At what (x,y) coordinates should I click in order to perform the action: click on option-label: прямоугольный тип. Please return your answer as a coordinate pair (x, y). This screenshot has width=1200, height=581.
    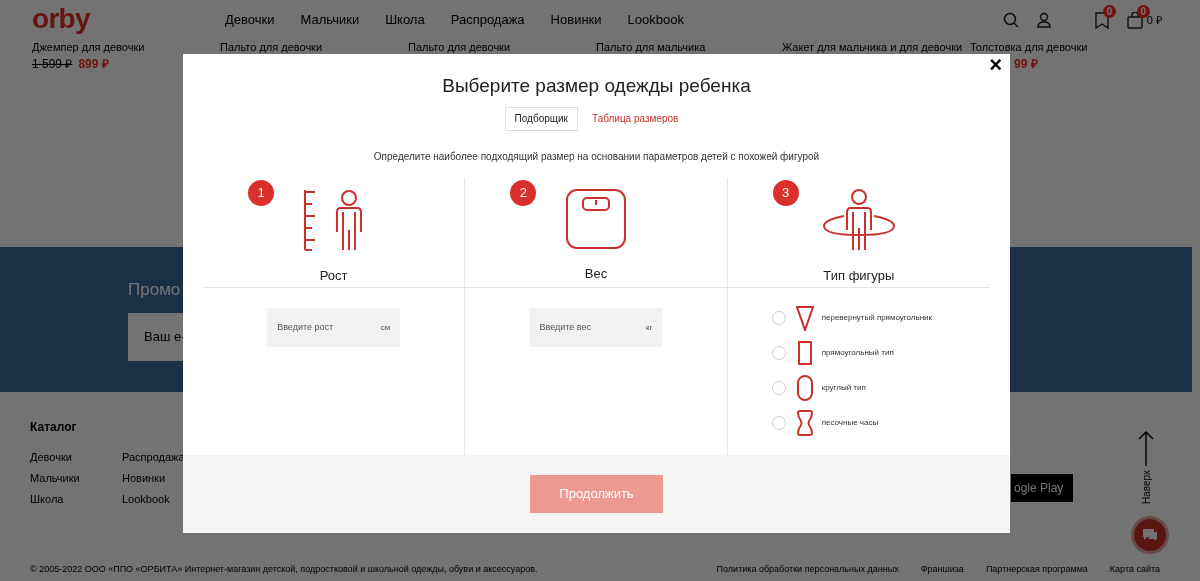
    Looking at the image, I should click on (857, 352).